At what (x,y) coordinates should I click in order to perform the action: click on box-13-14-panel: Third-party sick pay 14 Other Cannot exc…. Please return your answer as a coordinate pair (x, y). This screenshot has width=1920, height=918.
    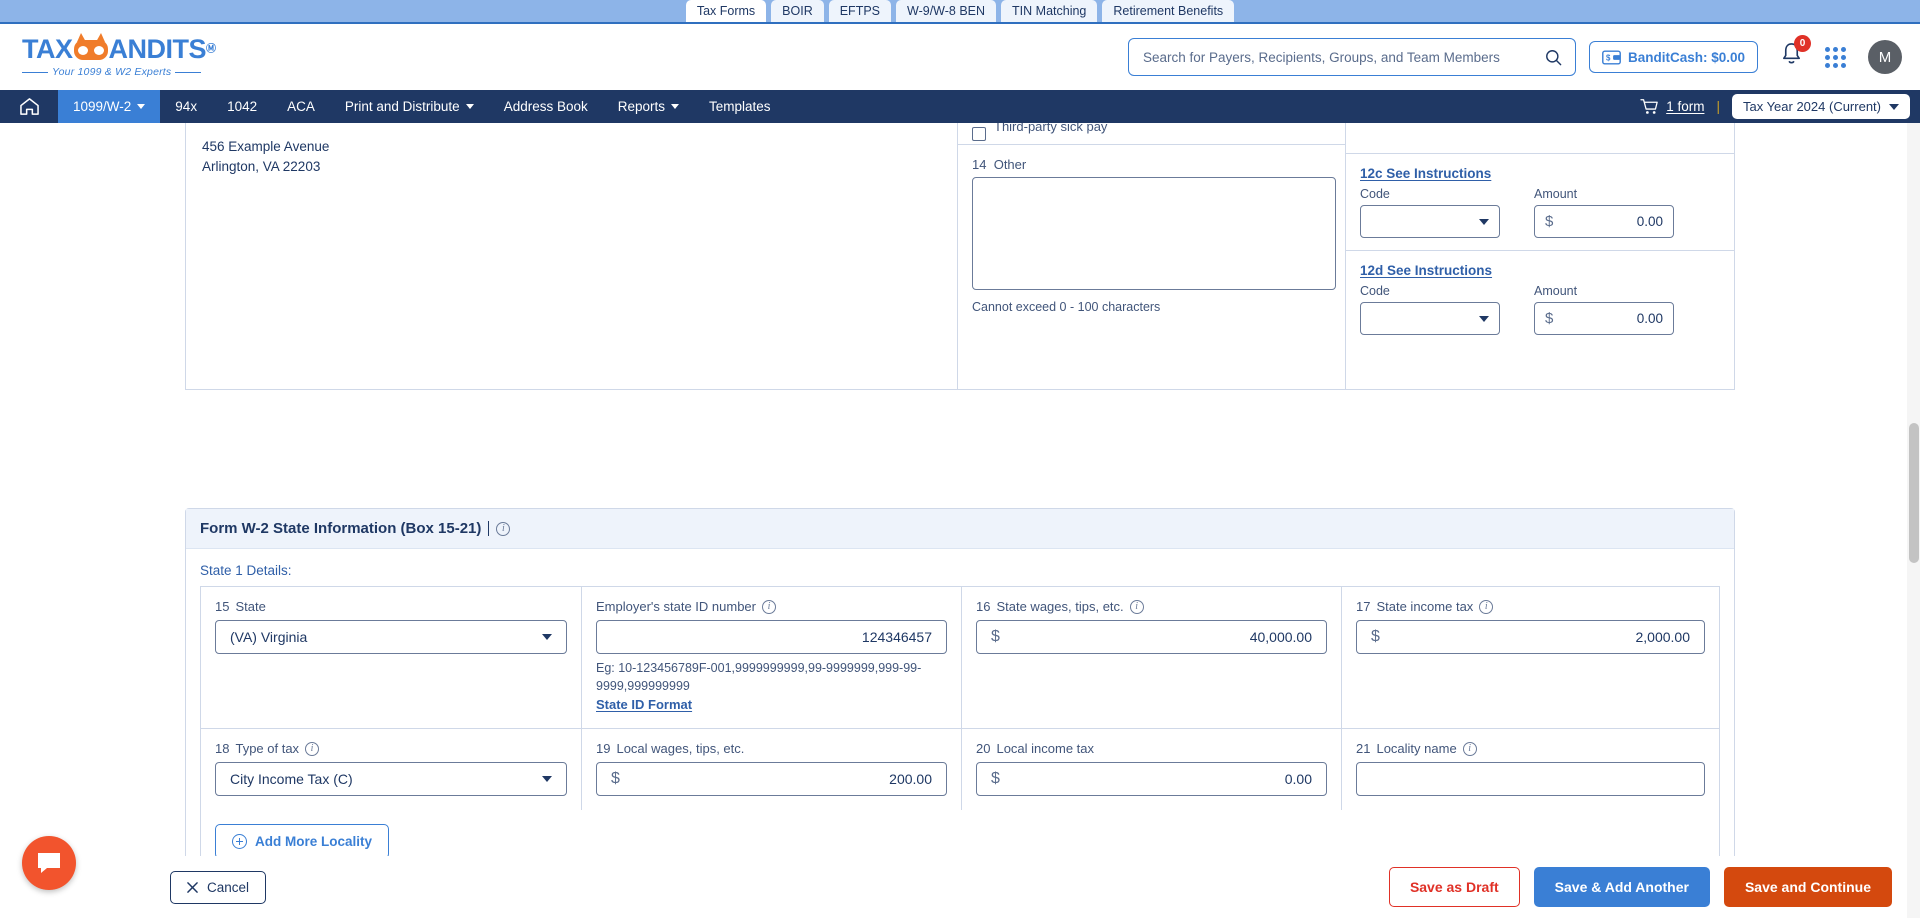
    Looking at the image, I should click on (1152, 256).